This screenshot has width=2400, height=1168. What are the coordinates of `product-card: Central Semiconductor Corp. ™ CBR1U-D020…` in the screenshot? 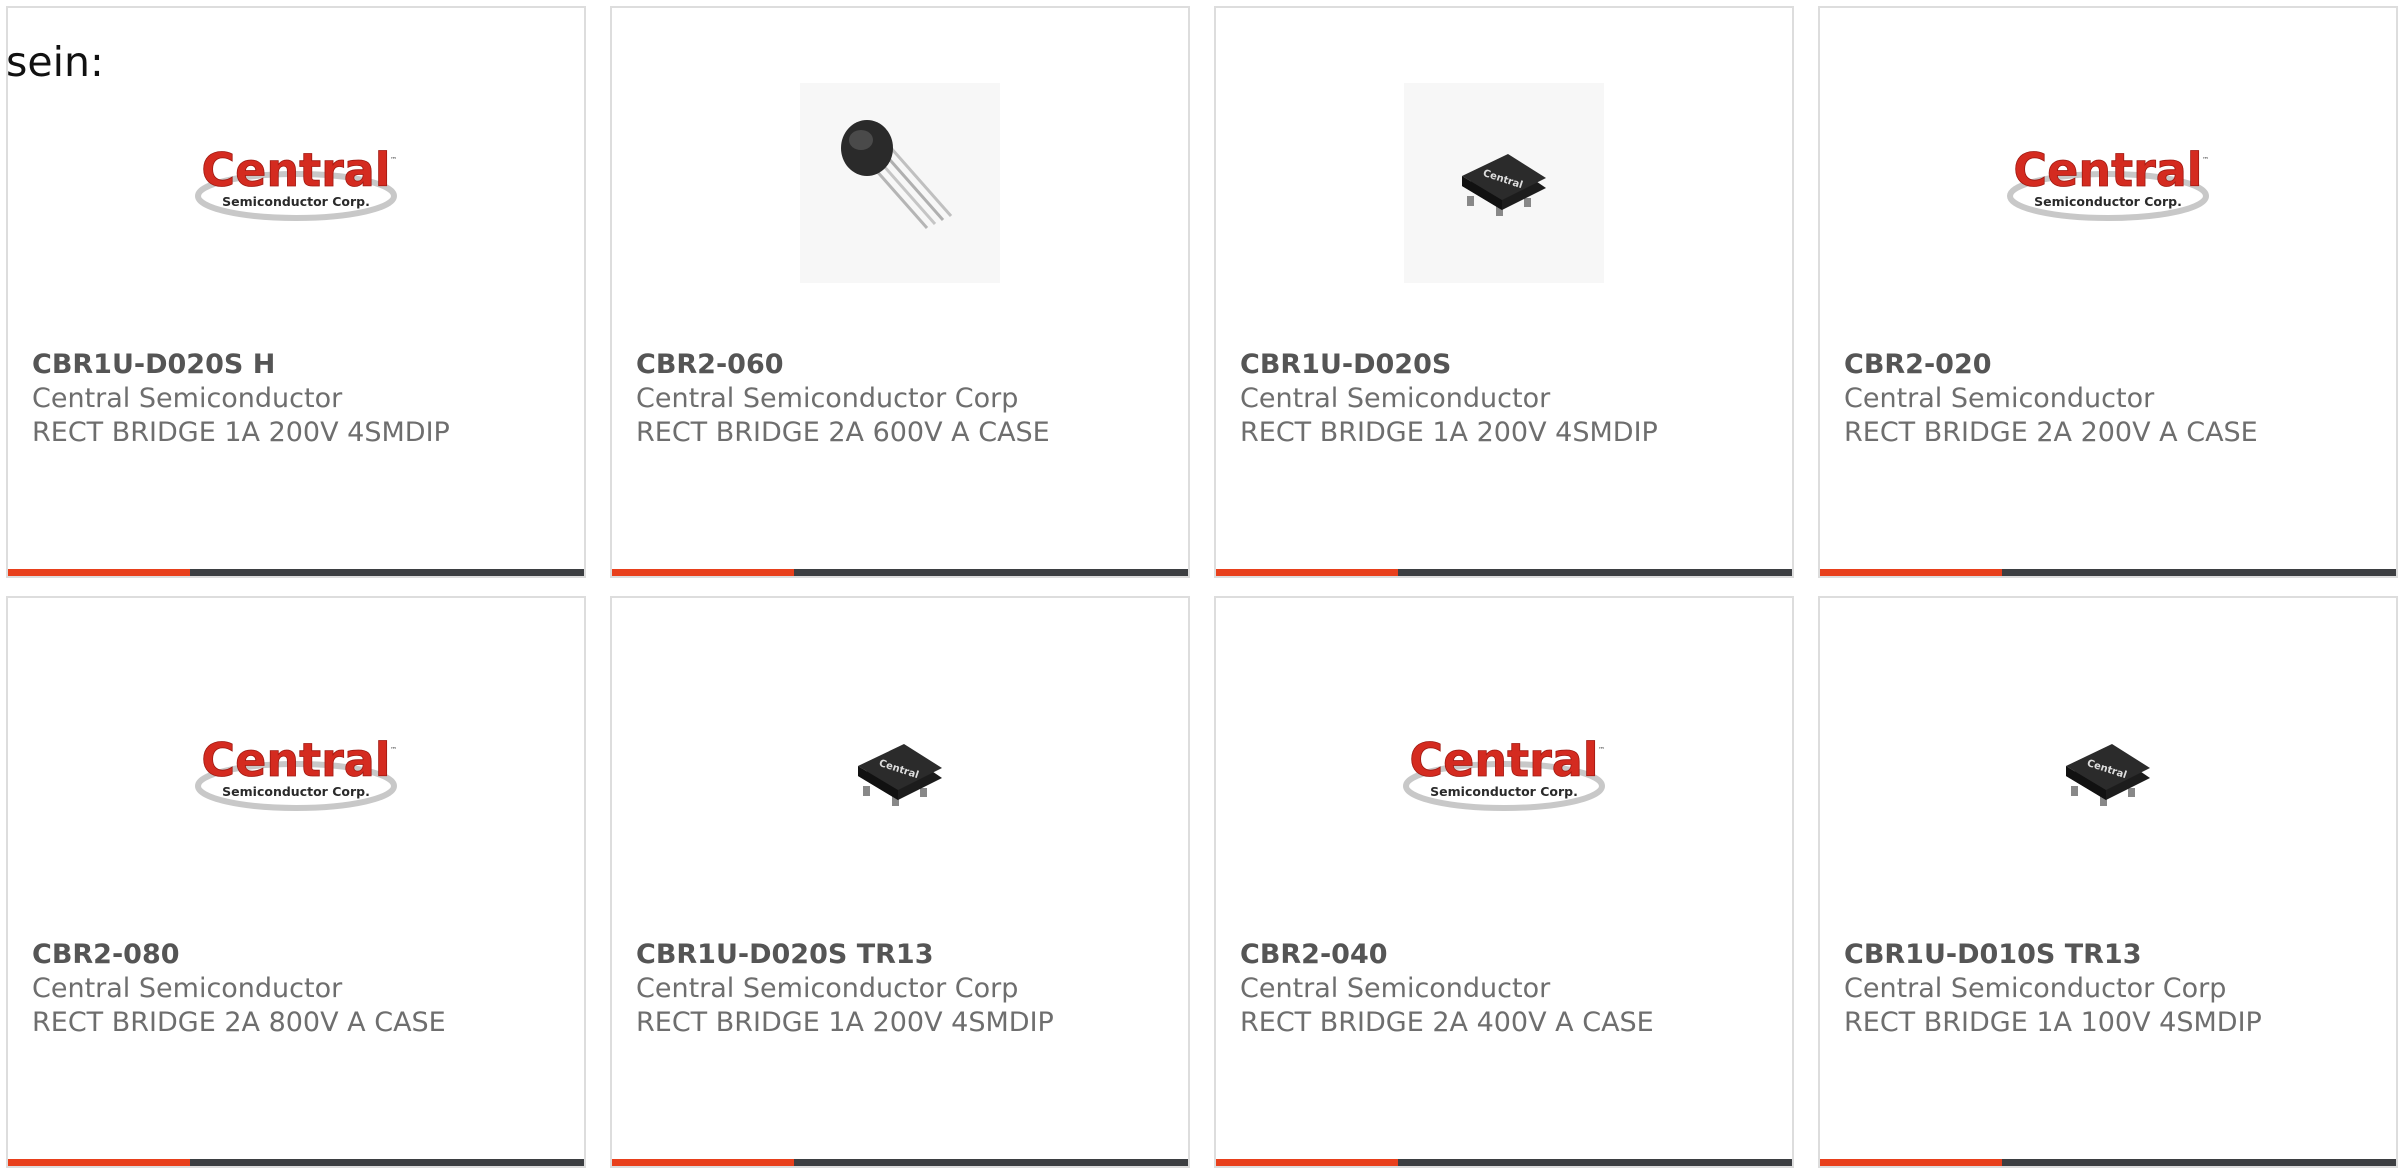 It's located at (296, 292).